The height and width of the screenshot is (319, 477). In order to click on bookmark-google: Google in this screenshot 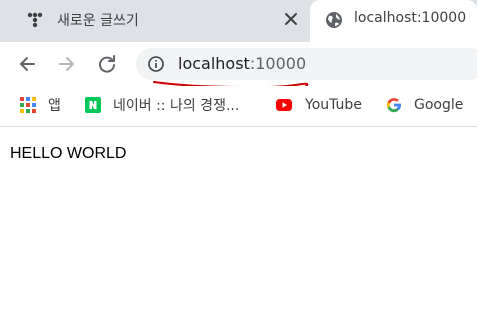, I will do `click(424, 105)`.